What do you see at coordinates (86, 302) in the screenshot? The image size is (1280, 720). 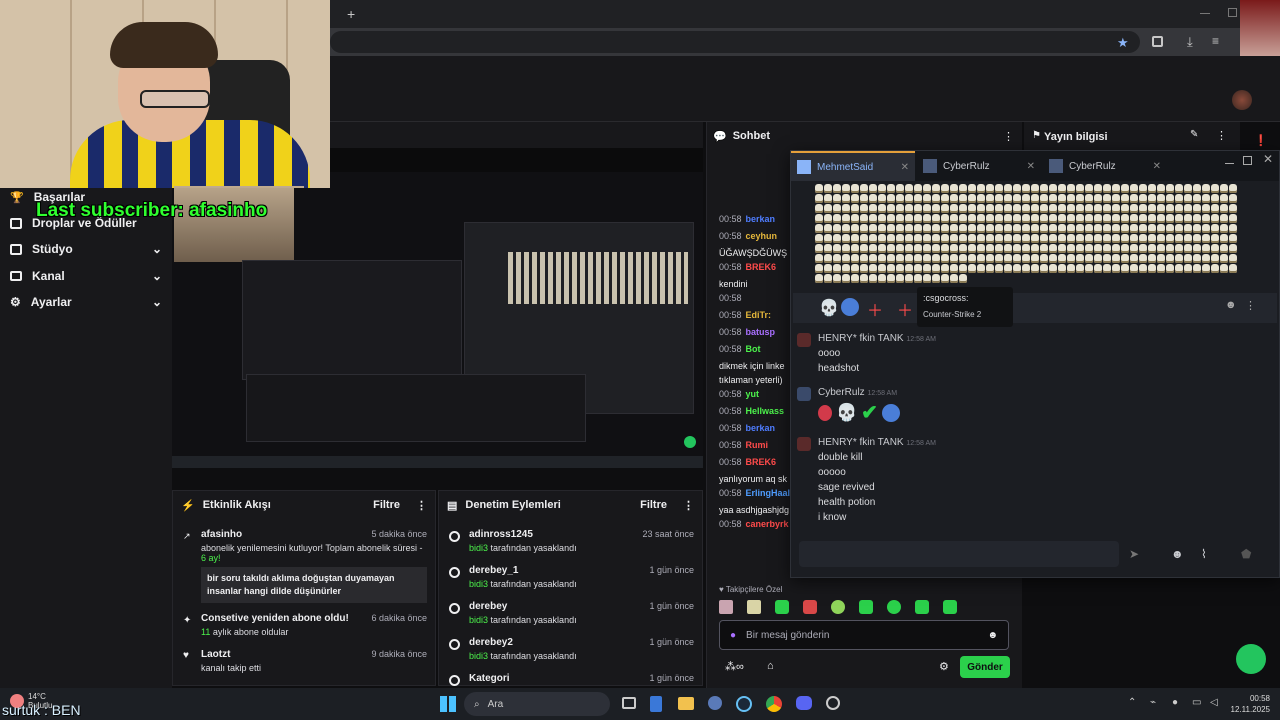 I see `sidebar-item-settings: ⚙ Ayarlar ⌄` at bounding box center [86, 302].